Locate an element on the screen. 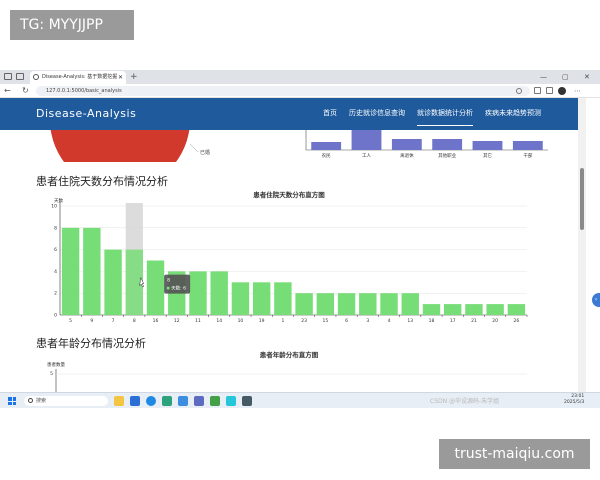 This screenshot has height=480, width=600. tab-actions-icon is located at coordinates (20, 76).